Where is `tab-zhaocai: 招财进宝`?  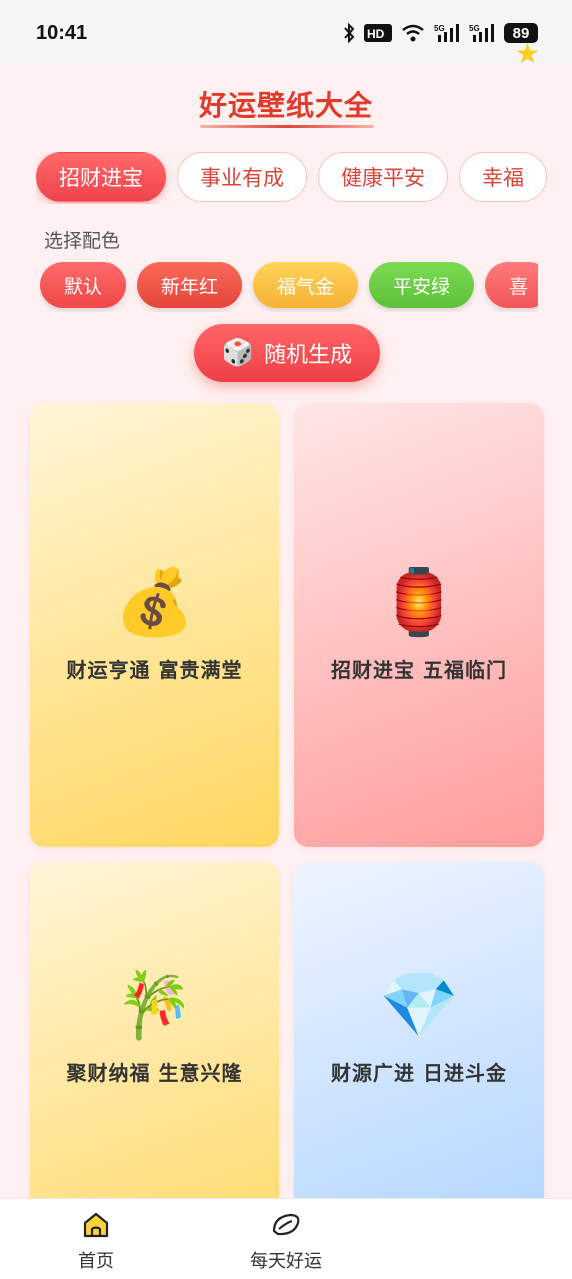
tab-zhaocai: 招财进宝 is located at coordinates (101, 177).